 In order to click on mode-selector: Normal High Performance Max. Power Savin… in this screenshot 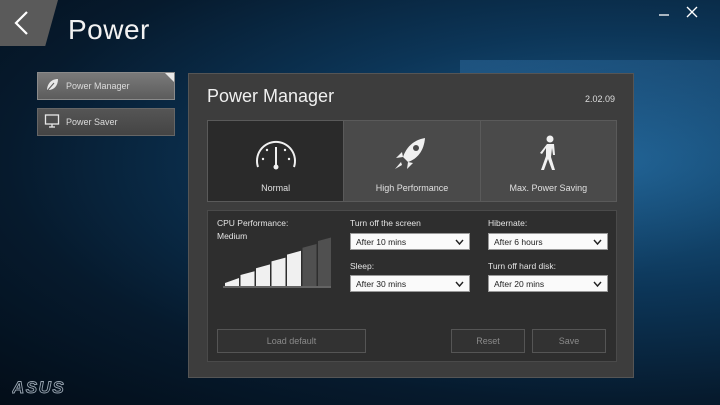, I will do `click(412, 161)`.